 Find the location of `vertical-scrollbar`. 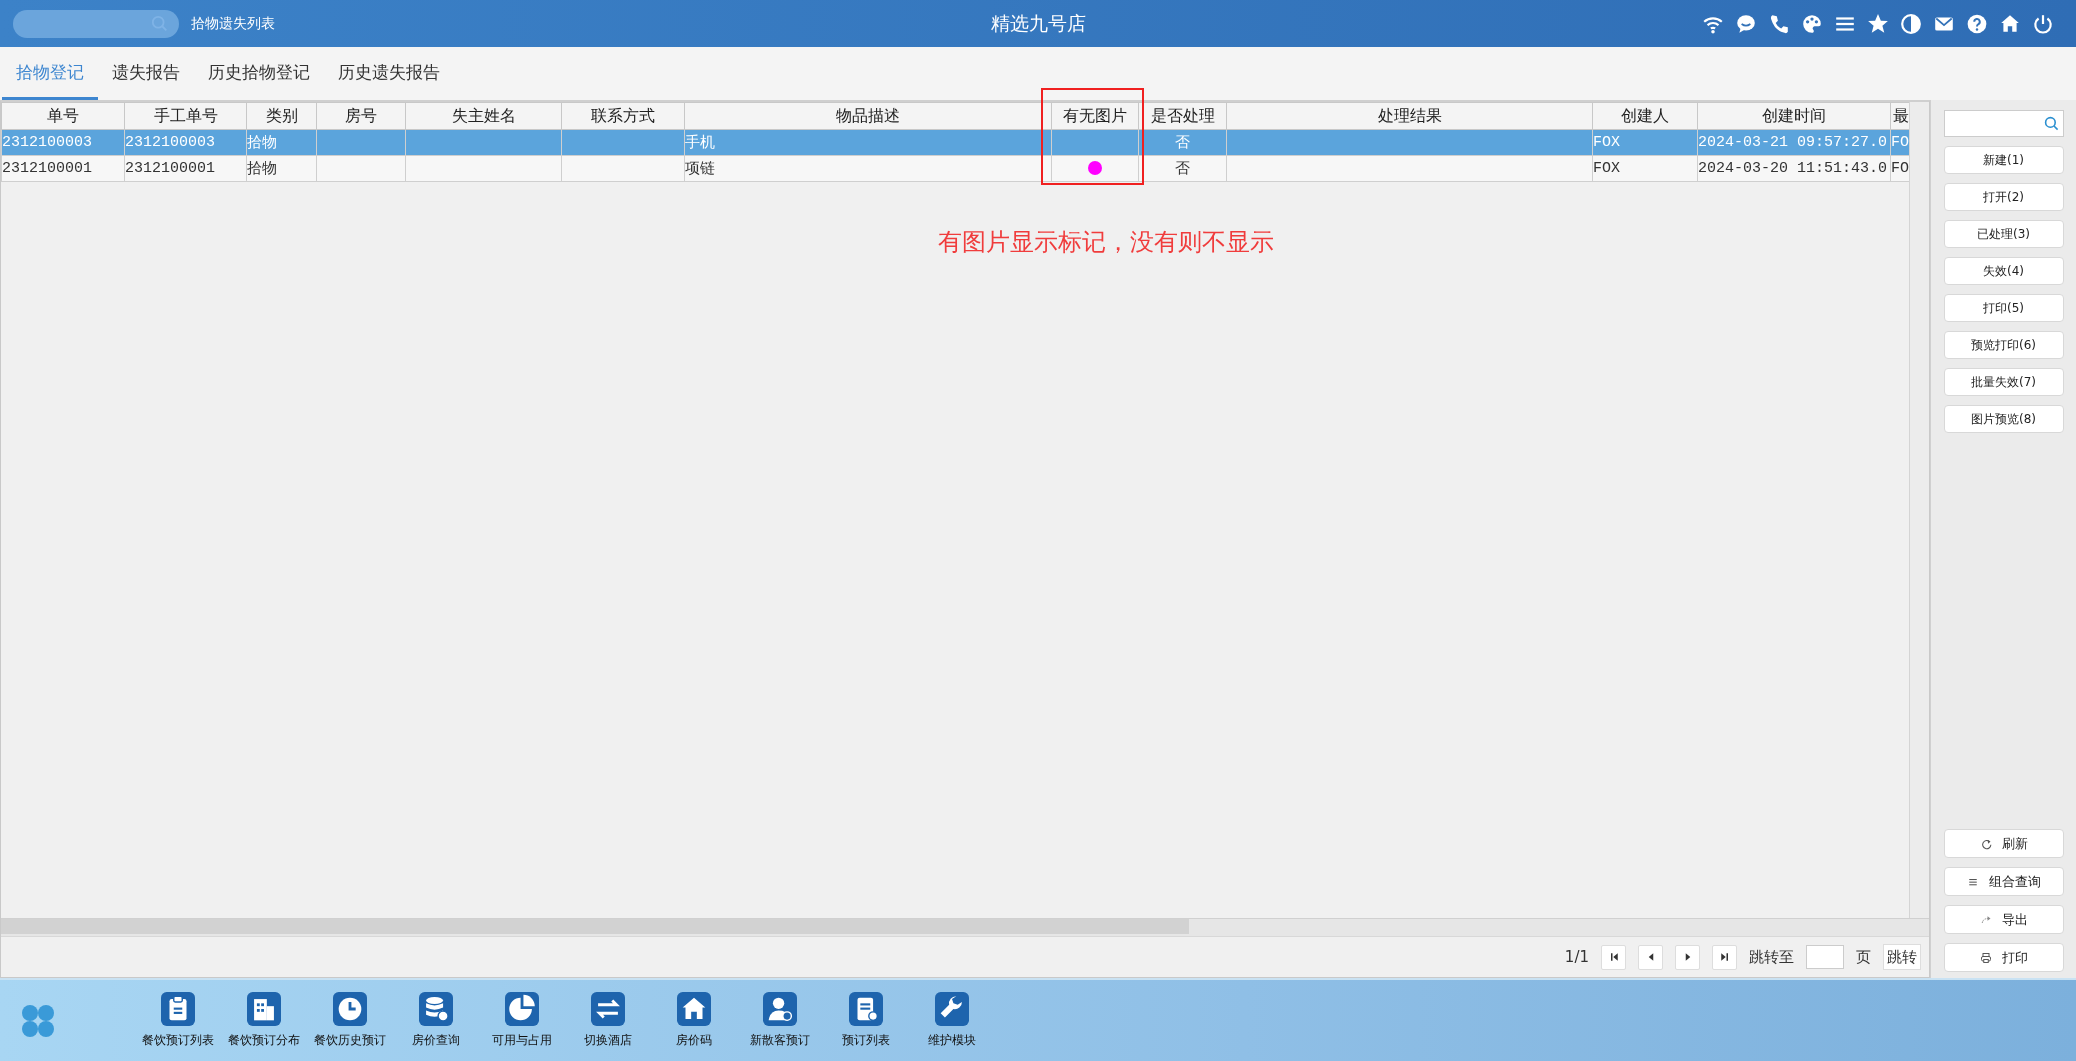

vertical-scrollbar is located at coordinates (1919, 510).